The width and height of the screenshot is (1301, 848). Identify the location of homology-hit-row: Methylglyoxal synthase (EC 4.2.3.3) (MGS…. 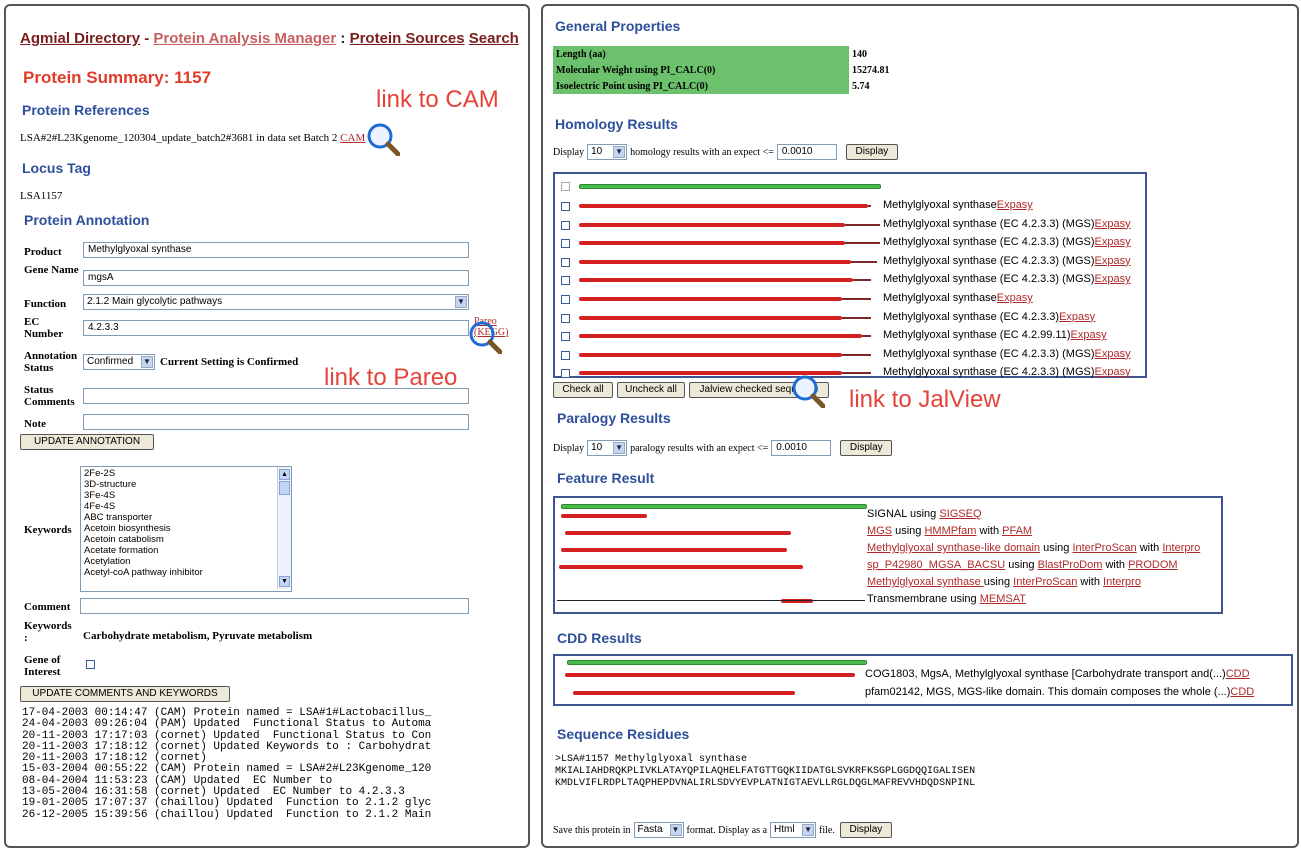
(850, 280).